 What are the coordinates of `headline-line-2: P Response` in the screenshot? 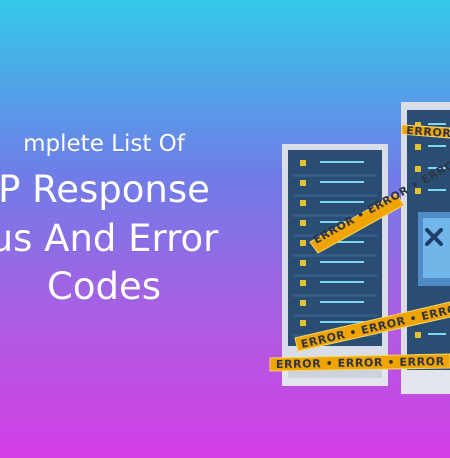 It's located at (105, 190).